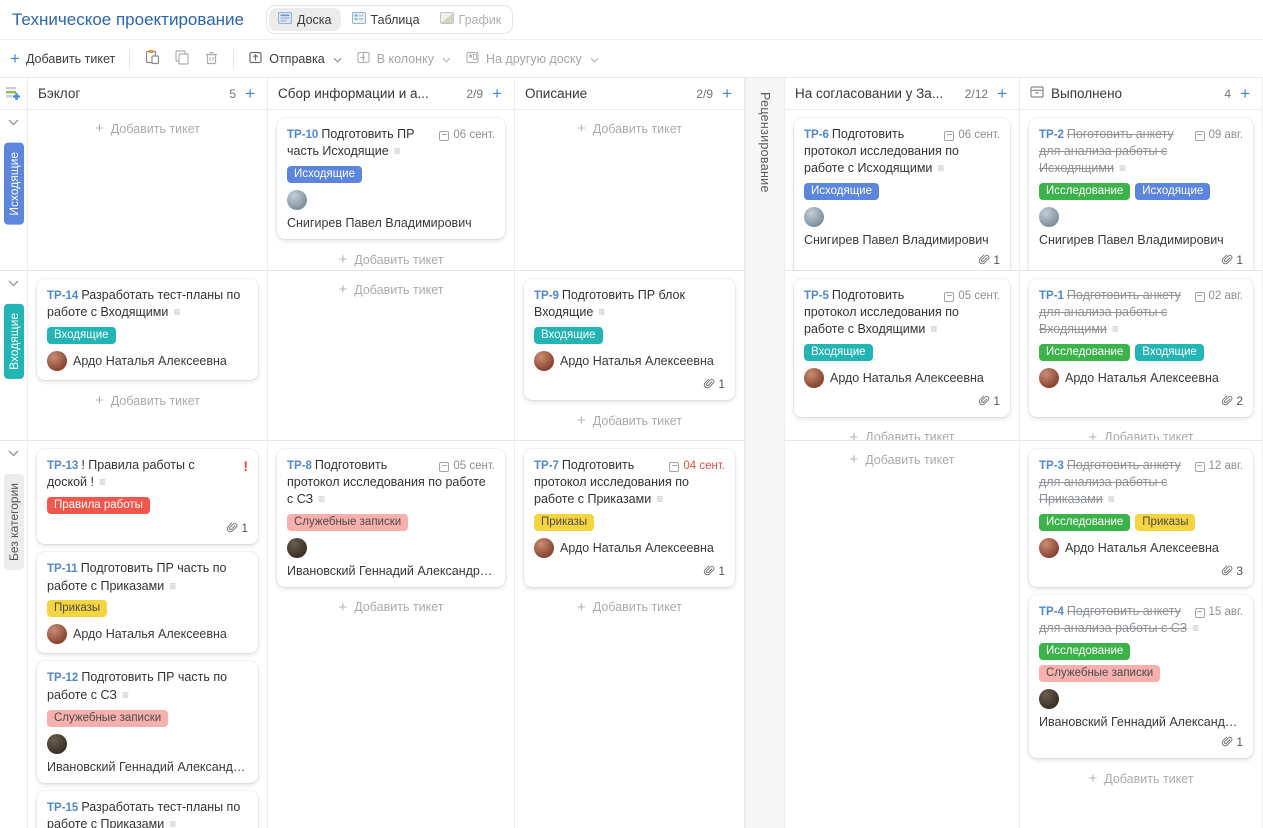  I want to click on ticket-key: ТР-6, so click(816, 135).